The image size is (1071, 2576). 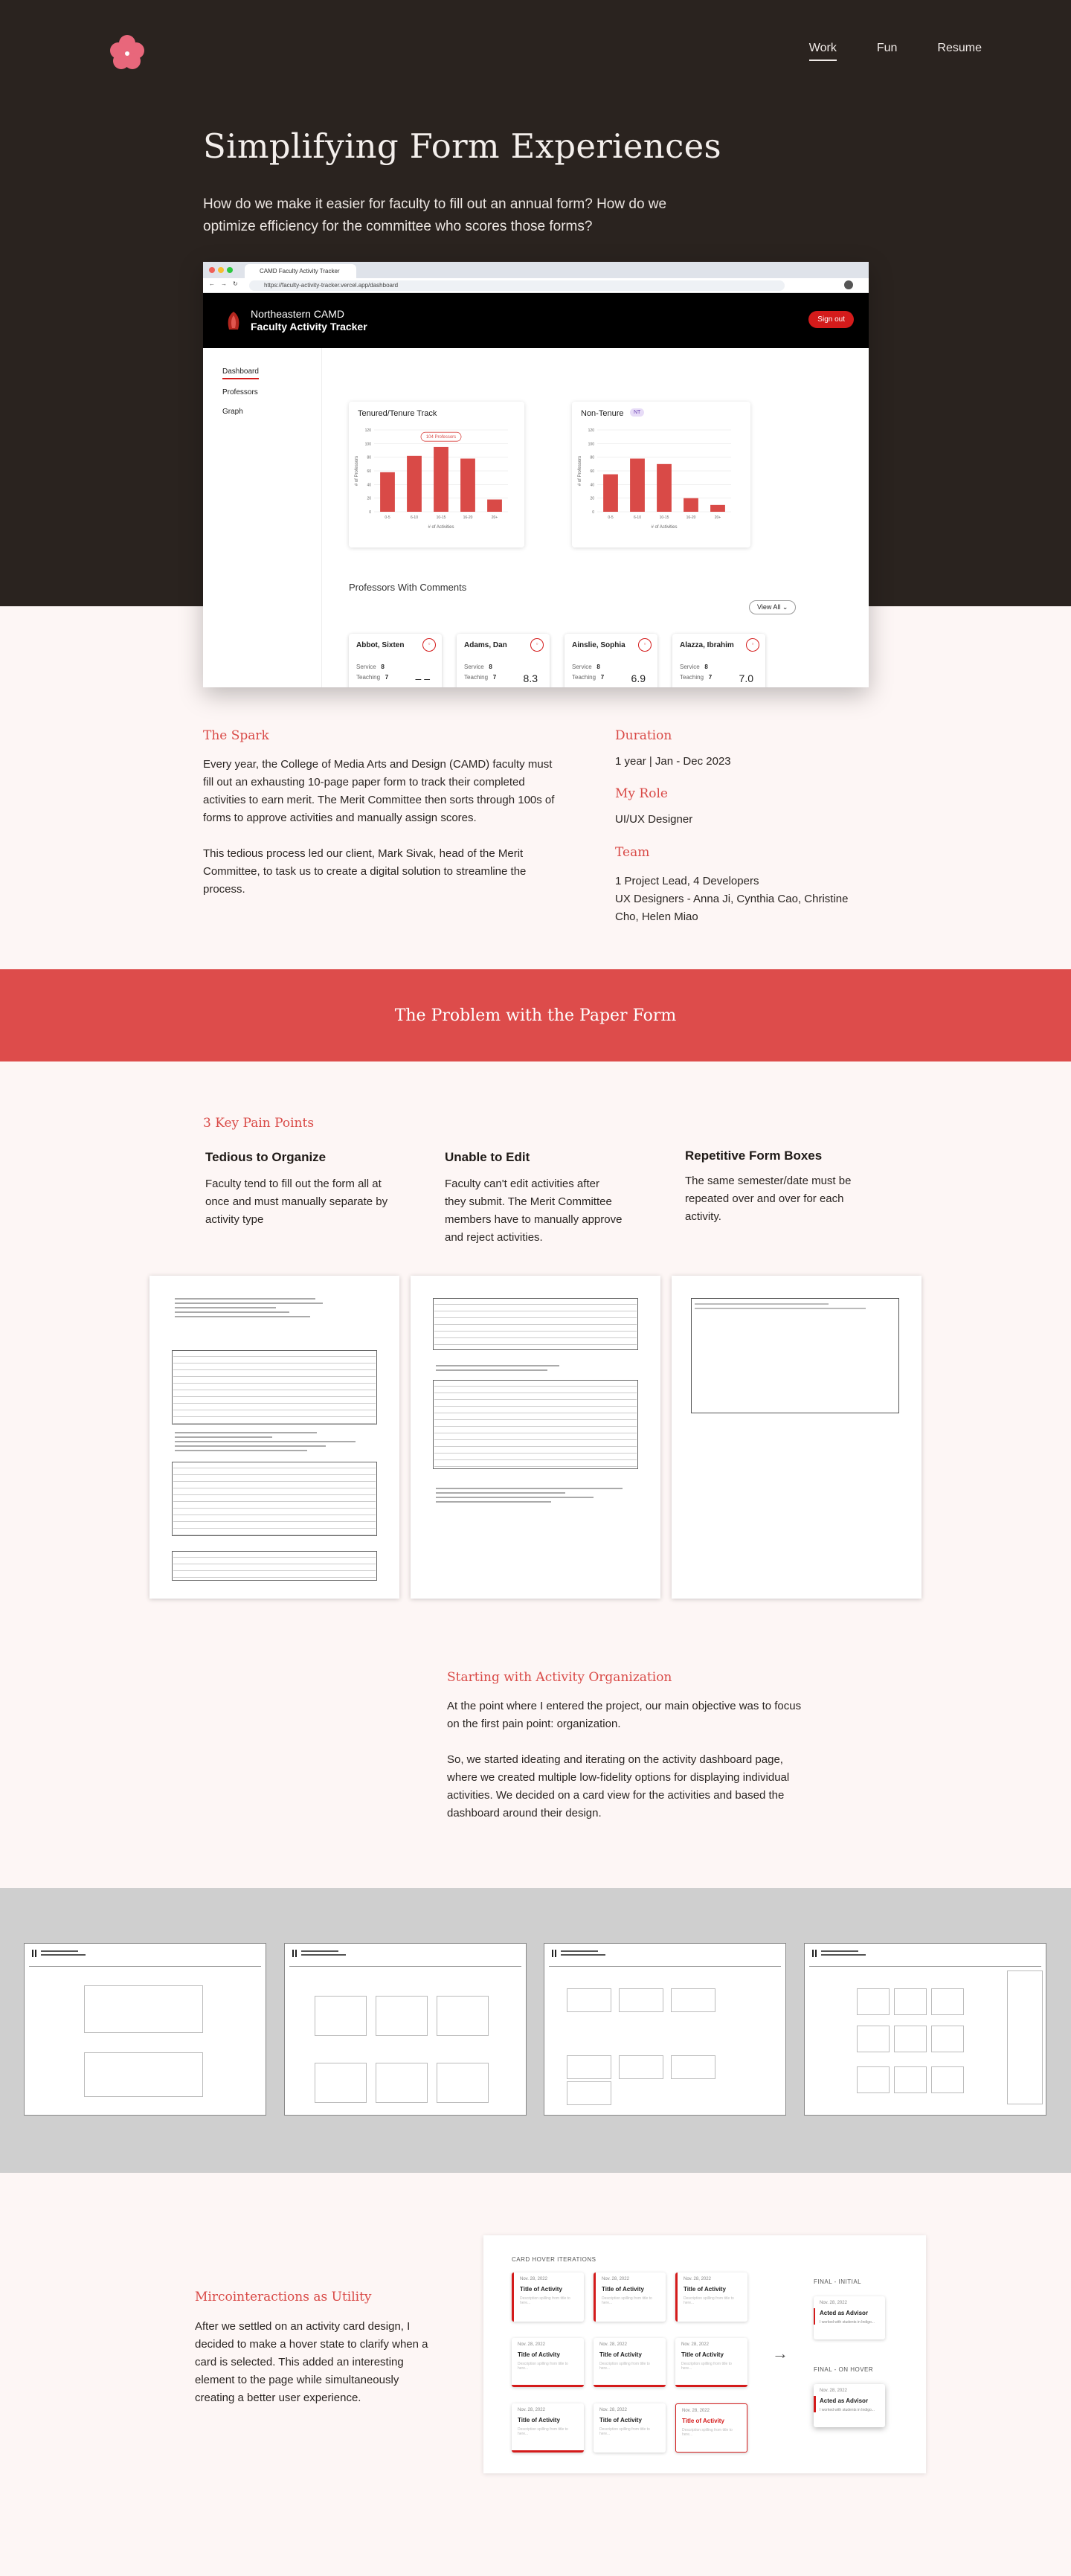 What do you see at coordinates (233, 412) in the screenshot?
I see `sidebar-item-graph: Graph` at bounding box center [233, 412].